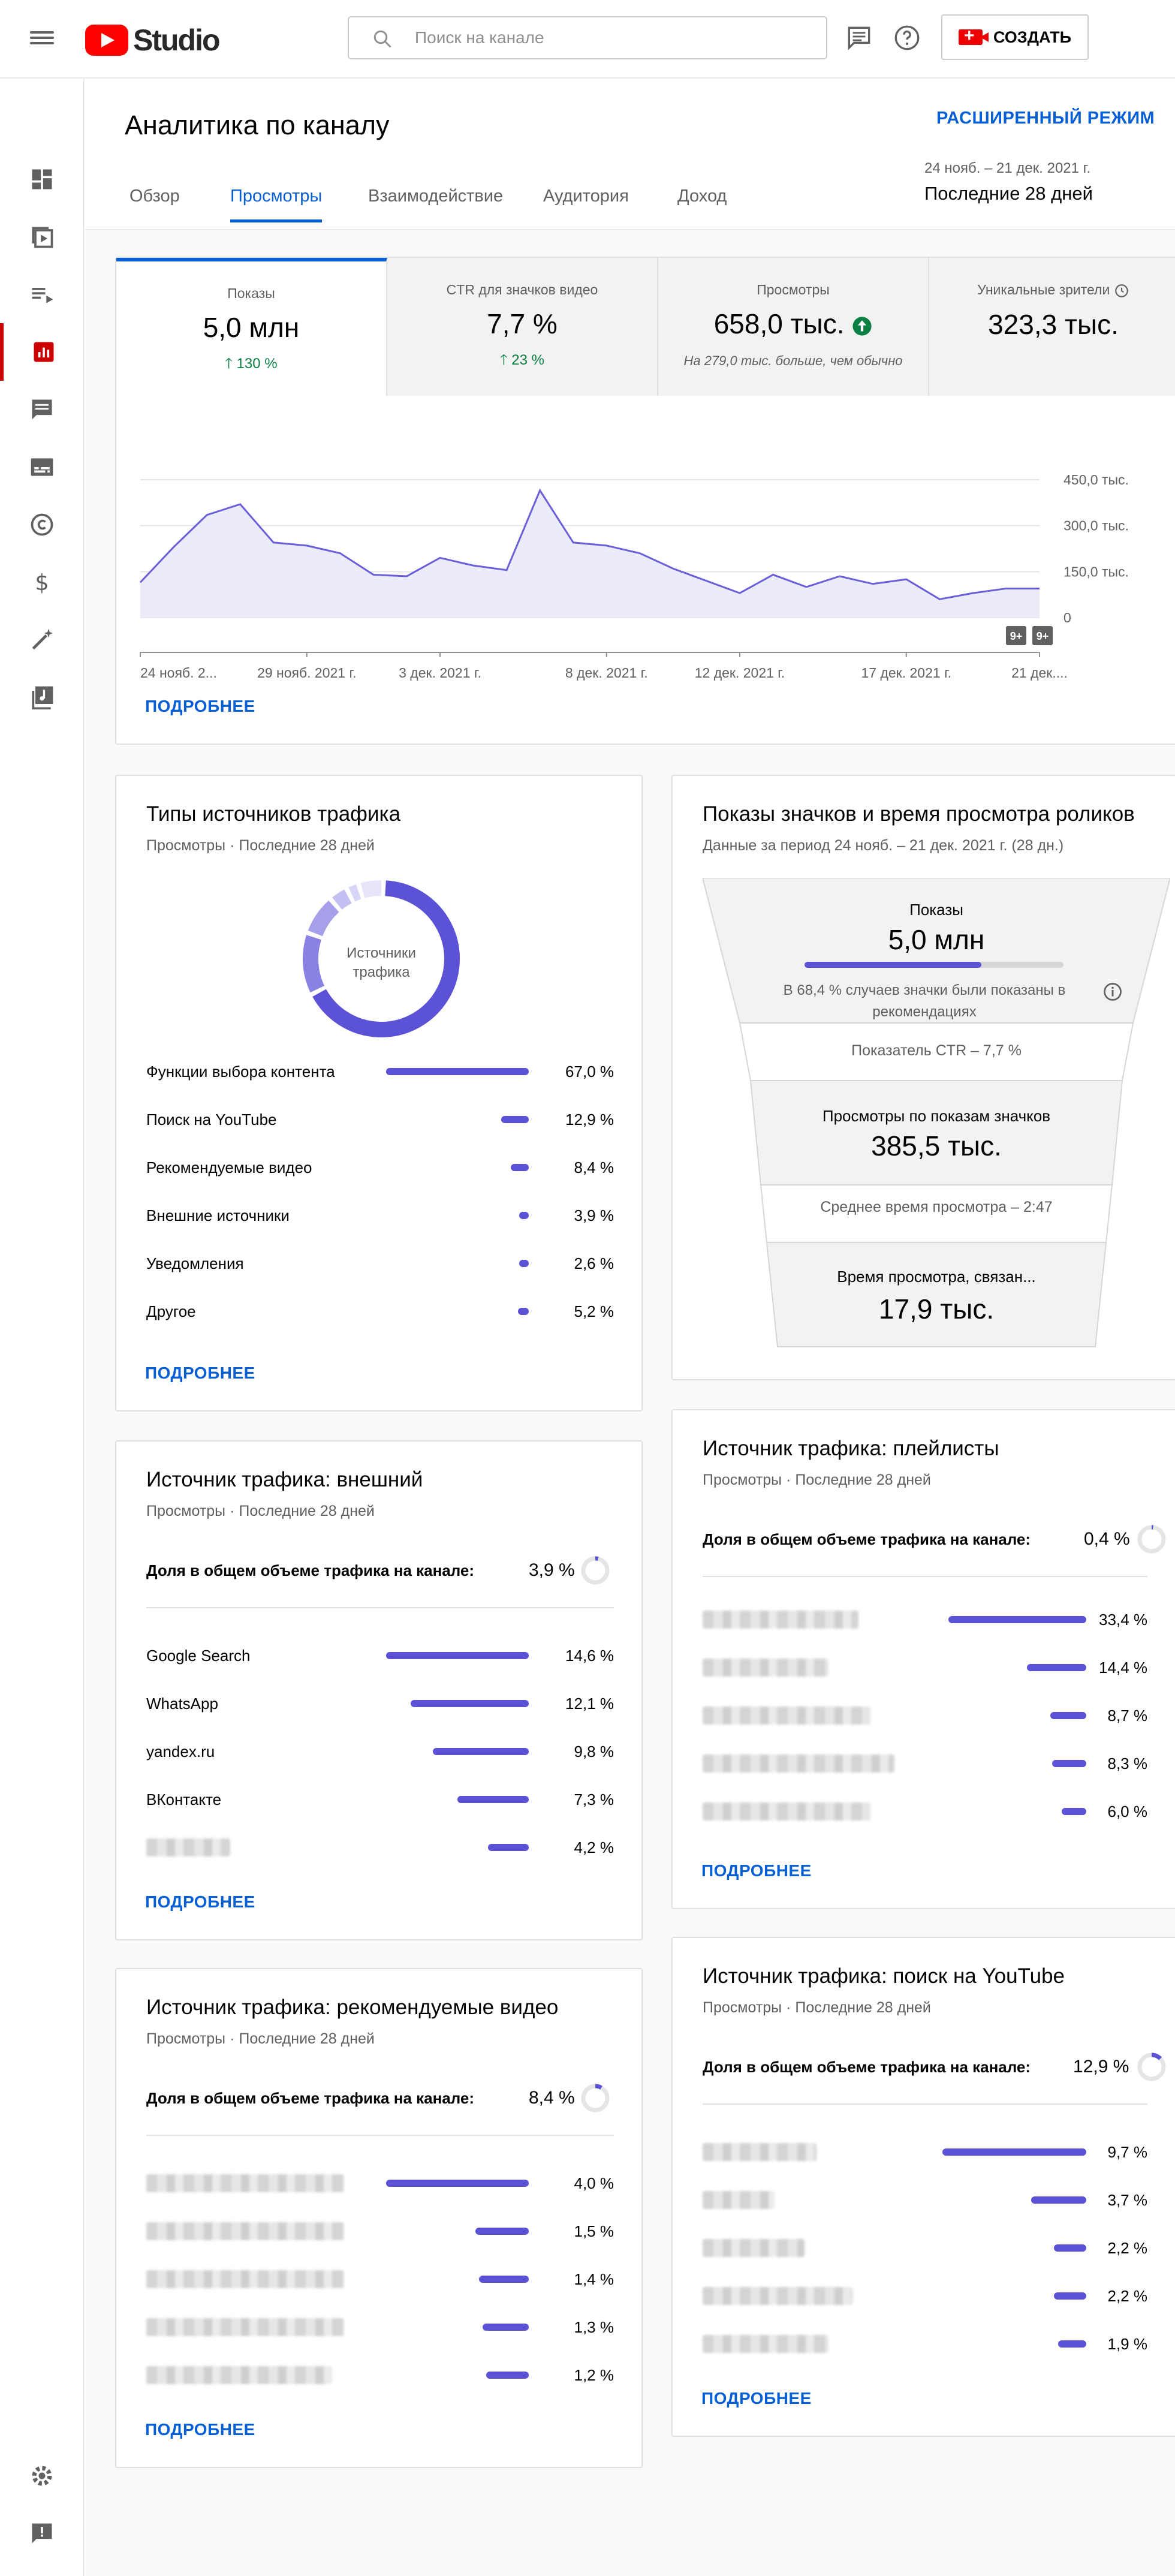 This screenshot has width=1175, height=2576. What do you see at coordinates (42, 179) in the screenshot?
I see `dashboard-icon` at bounding box center [42, 179].